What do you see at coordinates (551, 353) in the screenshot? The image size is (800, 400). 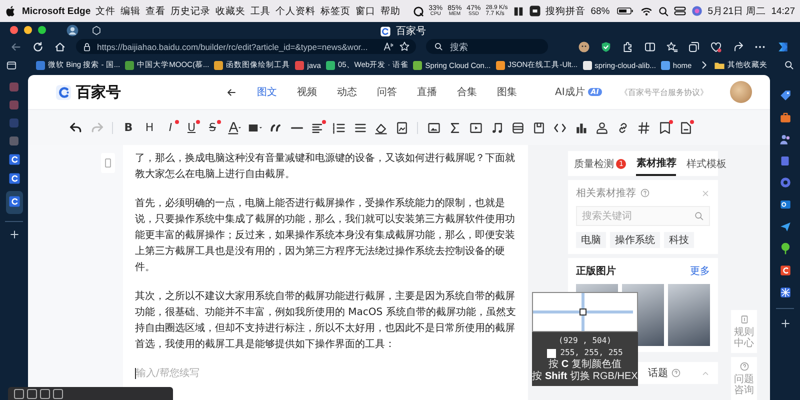 I see `color-swatch` at bounding box center [551, 353].